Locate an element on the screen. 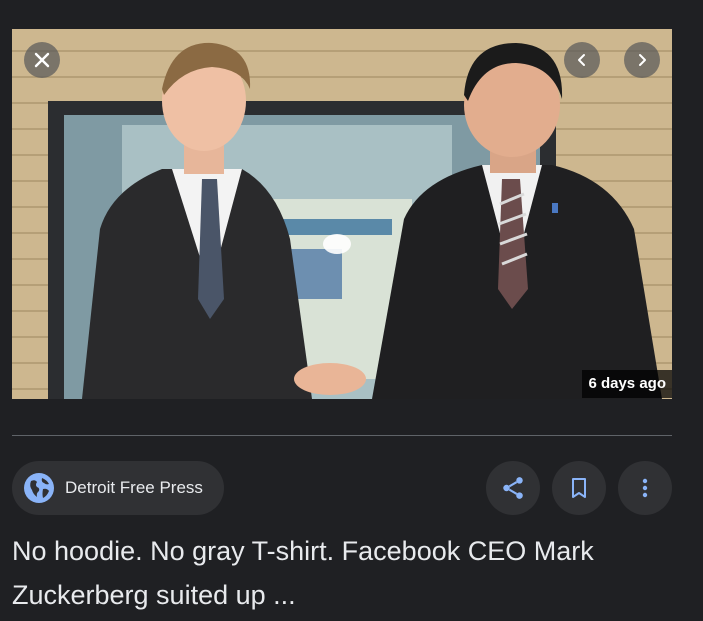  chevron-right-icon is located at coordinates (642, 60).